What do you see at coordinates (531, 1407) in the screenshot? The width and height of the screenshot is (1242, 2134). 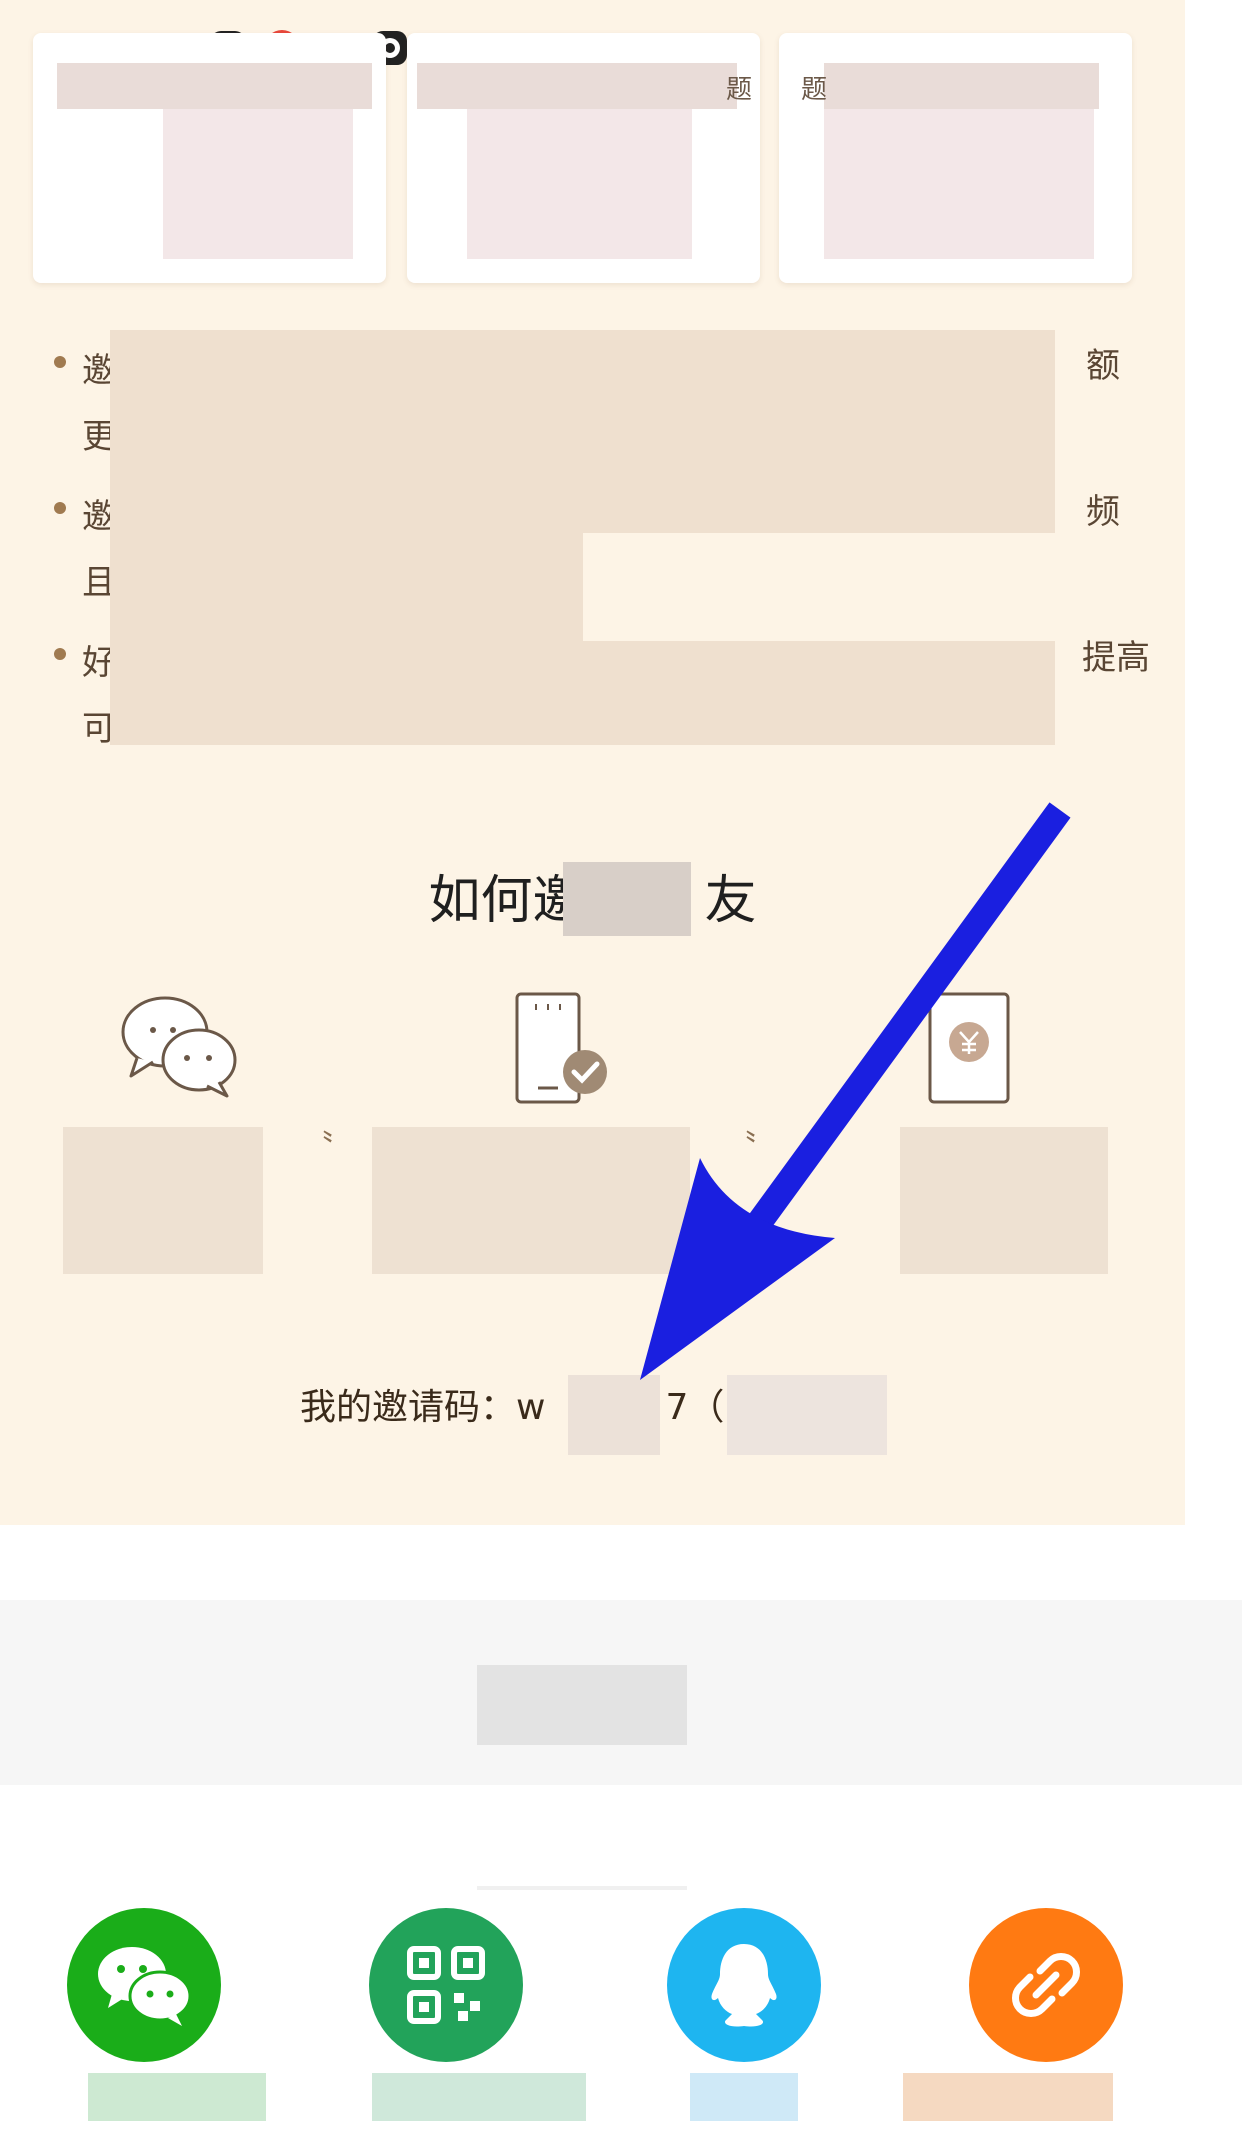 I see `invite-code-prefix: w` at bounding box center [531, 1407].